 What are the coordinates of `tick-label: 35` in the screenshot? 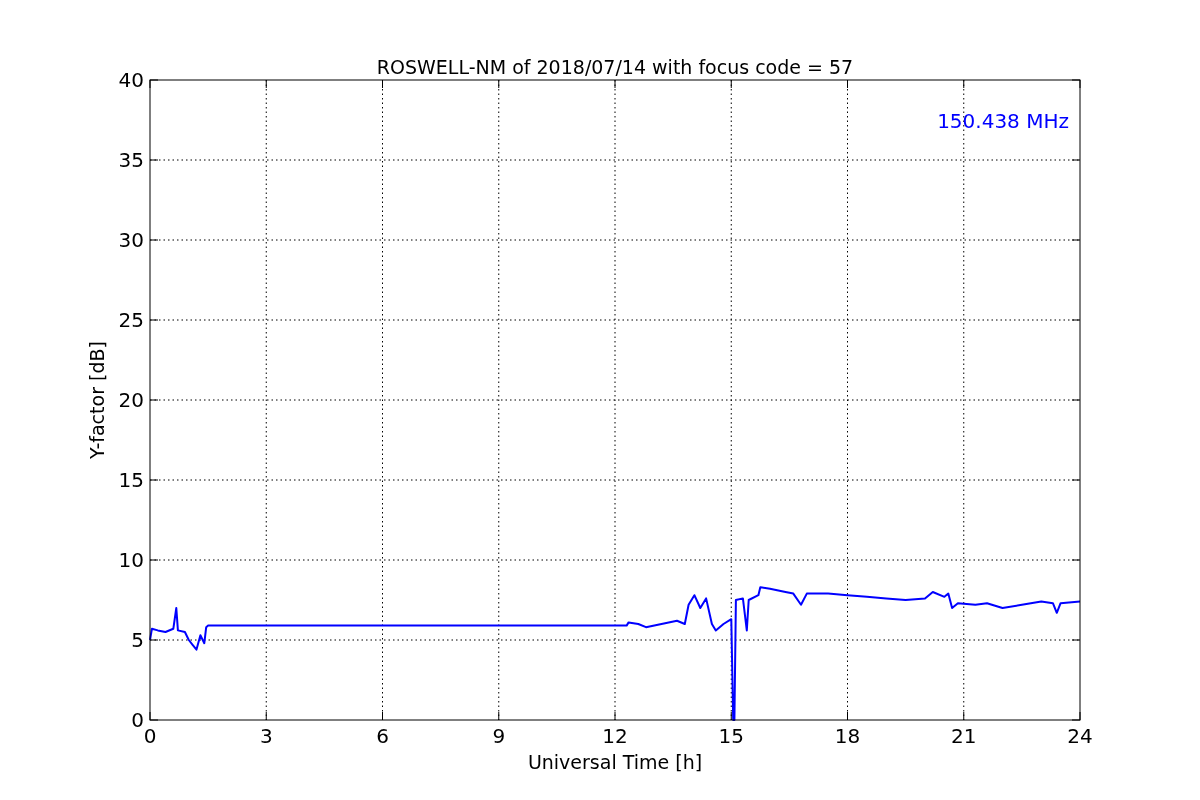 It's located at (131, 160).